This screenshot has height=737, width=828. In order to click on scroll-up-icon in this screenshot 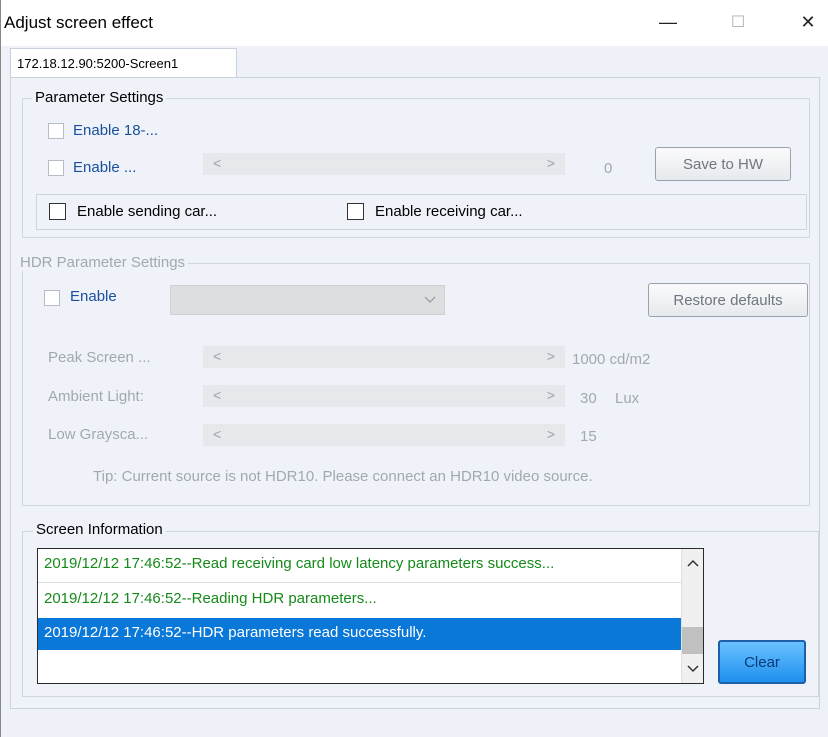, I will do `click(693, 563)`.